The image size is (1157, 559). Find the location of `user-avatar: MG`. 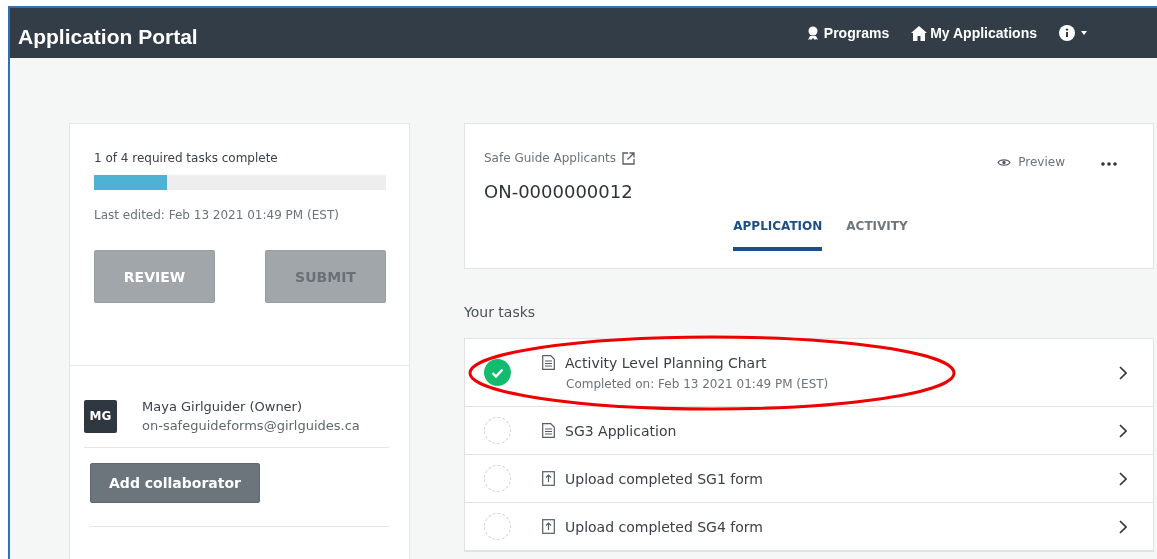

user-avatar: MG is located at coordinates (100, 416).